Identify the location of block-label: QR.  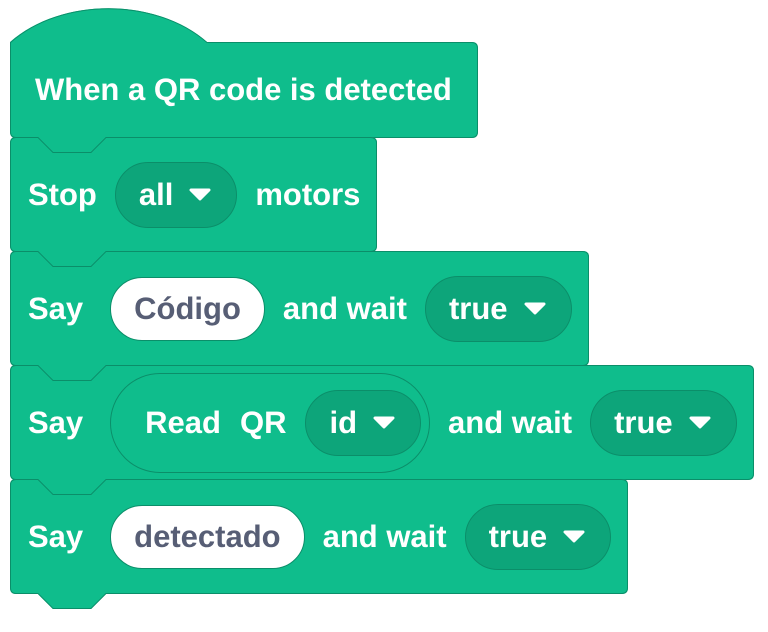
(263, 422).